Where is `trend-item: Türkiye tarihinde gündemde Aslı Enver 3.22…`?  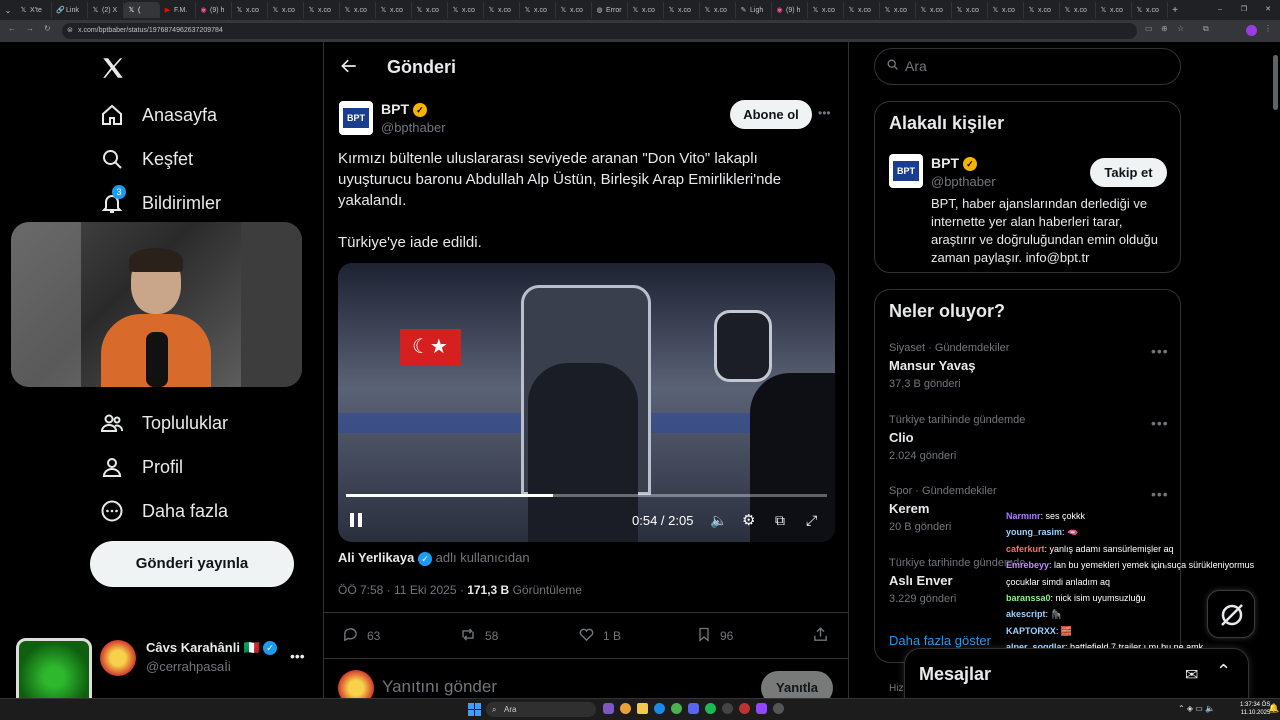
trend-item: Türkiye tarihinde gündemde Aslı Enver 3.22… is located at coordinates (957, 581).